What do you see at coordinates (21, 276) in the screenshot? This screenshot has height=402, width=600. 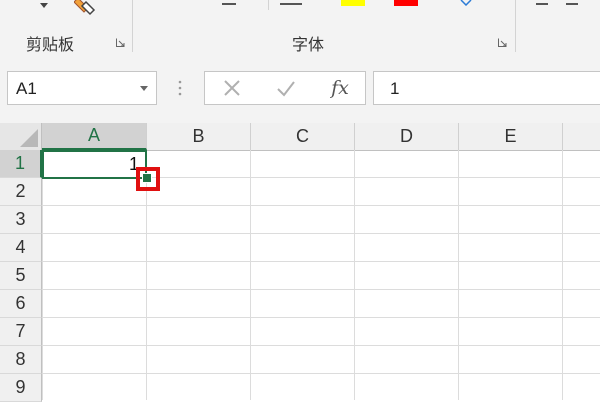 I see `row-header-5: 5` at bounding box center [21, 276].